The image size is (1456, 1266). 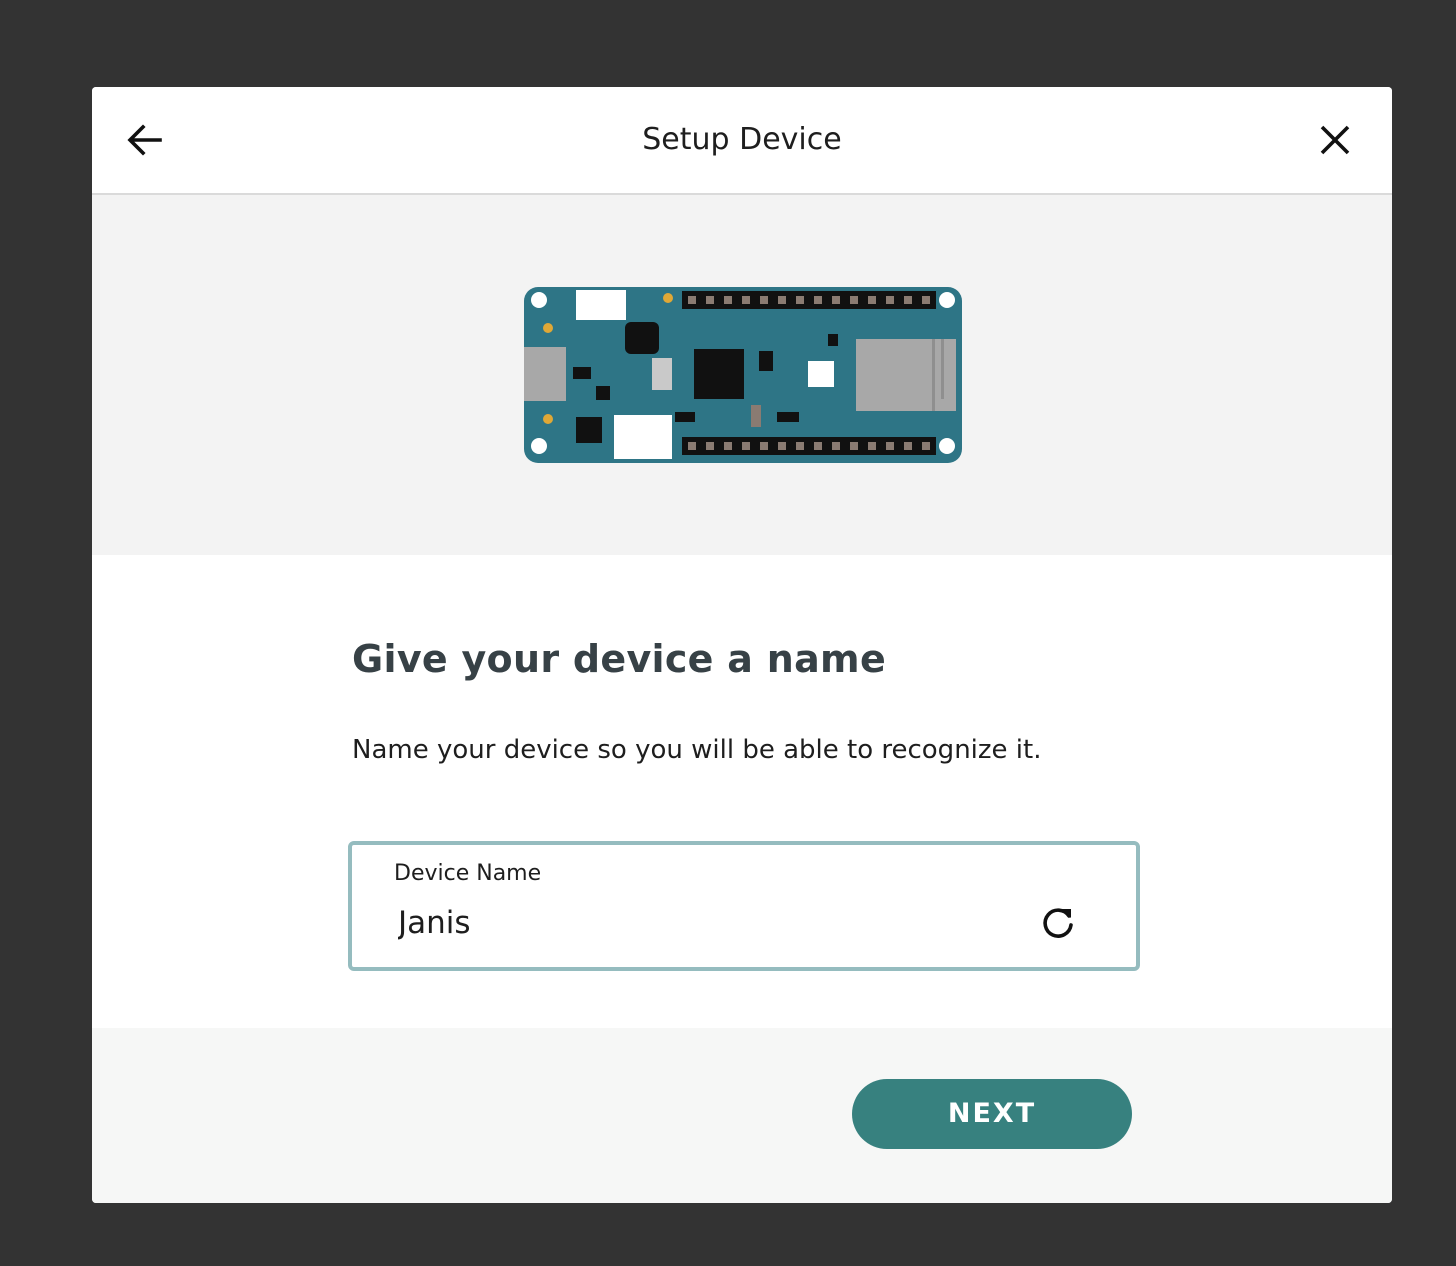 I want to click on refresh-icon, so click(x=1058, y=923).